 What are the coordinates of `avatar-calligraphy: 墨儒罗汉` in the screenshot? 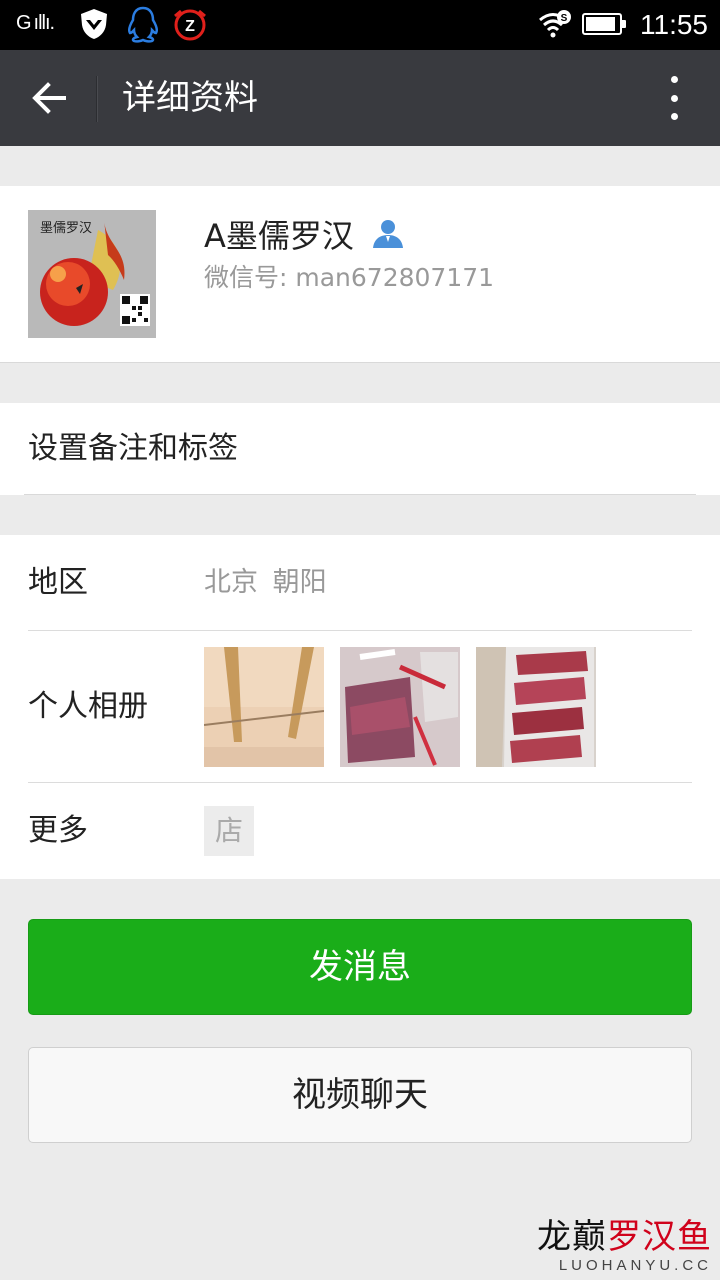 It's located at (66, 228).